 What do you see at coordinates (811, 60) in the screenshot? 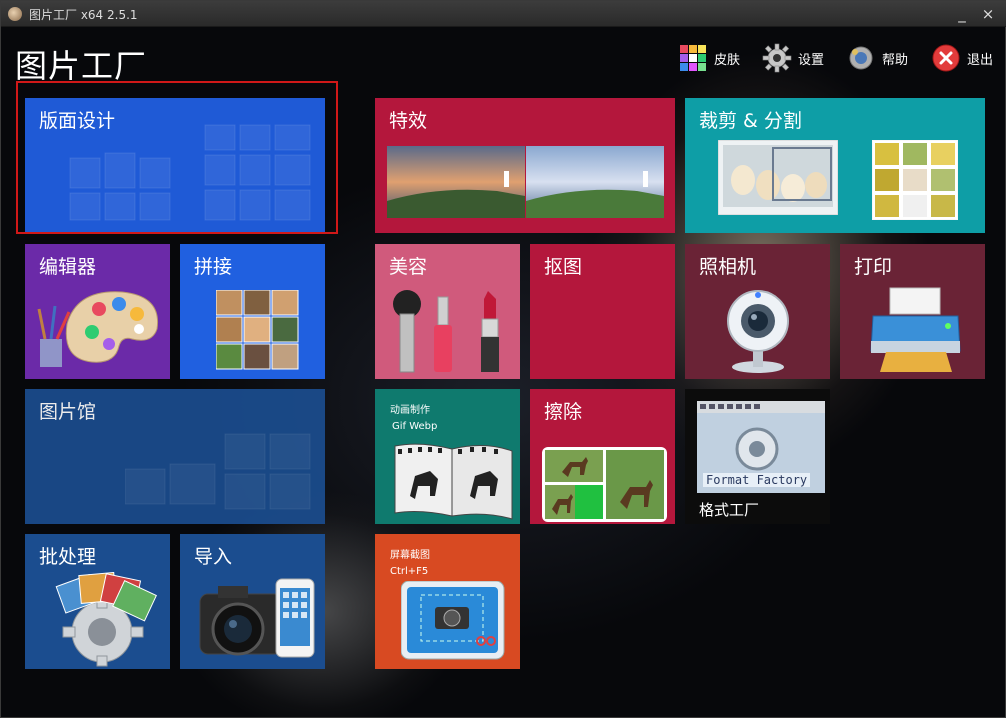
I see `settings-label: 设置` at bounding box center [811, 60].